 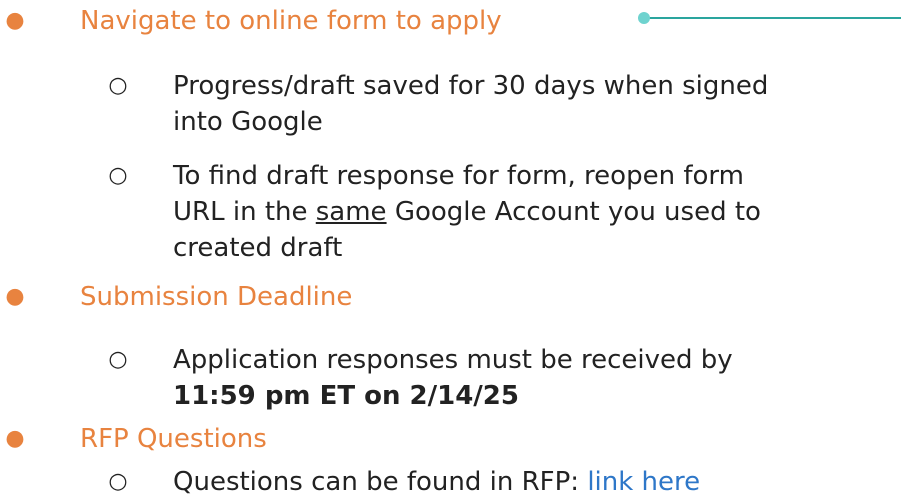 I want to click on connector-line, so click(x=772, y=18).